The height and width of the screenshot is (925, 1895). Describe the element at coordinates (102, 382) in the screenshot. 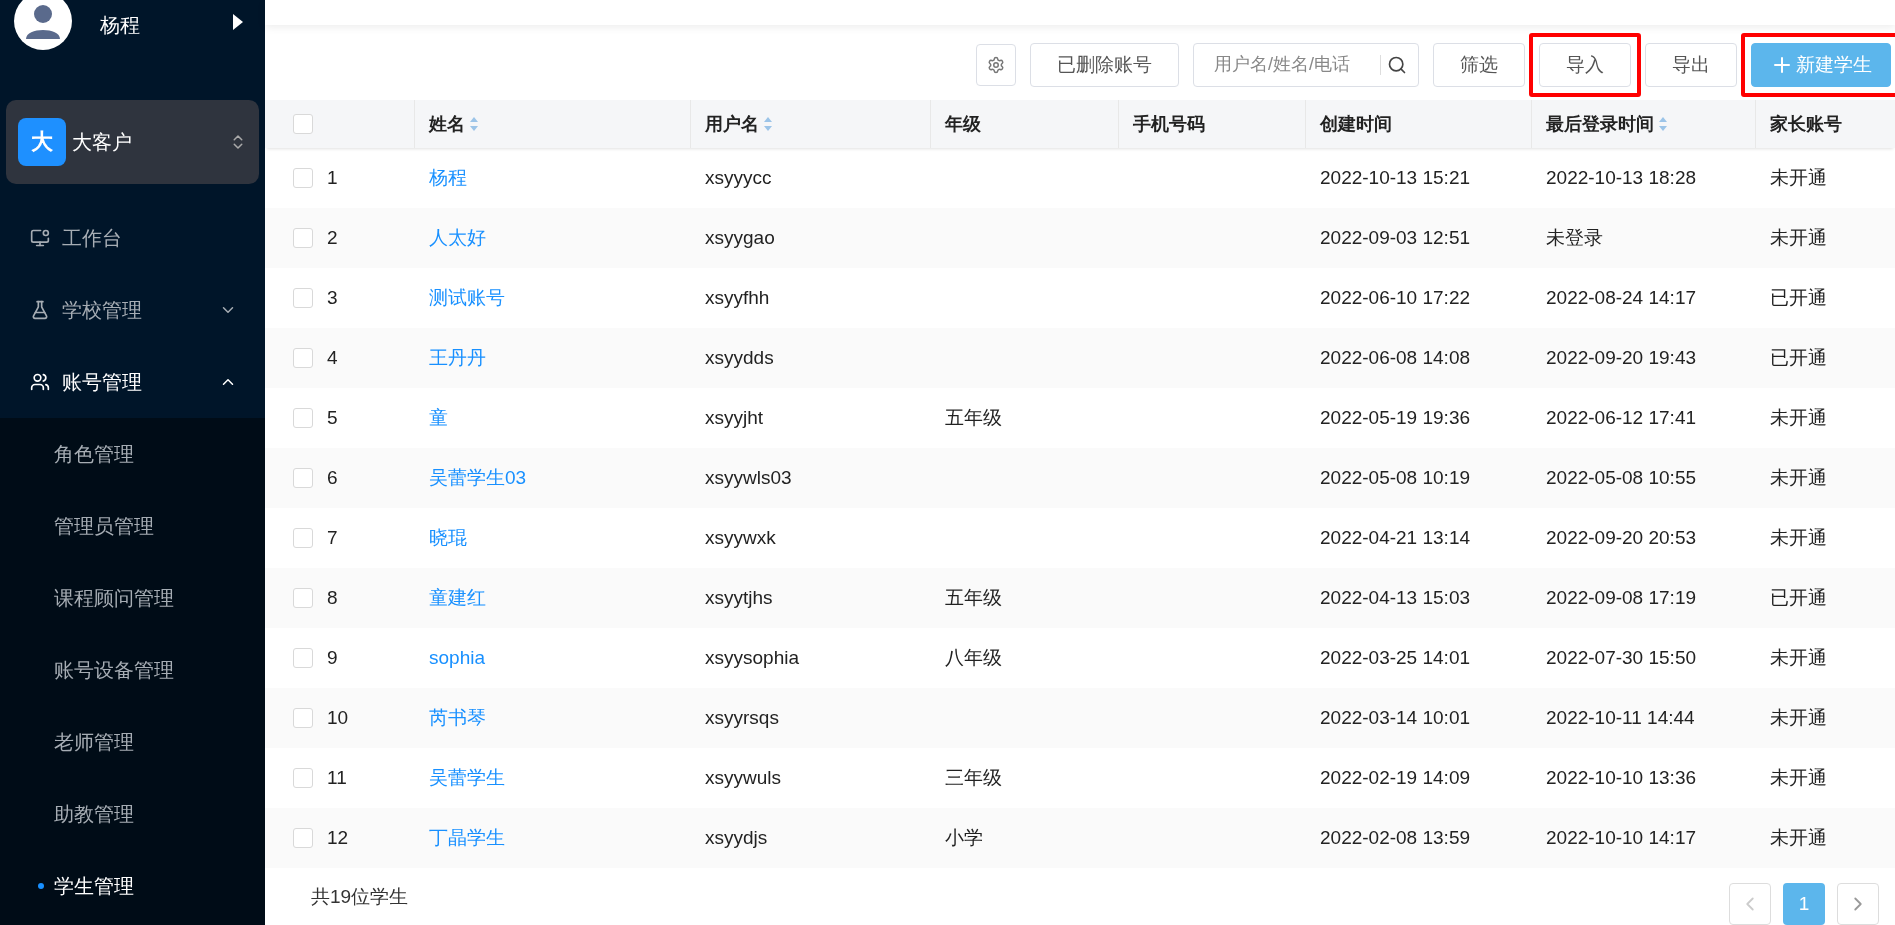

I see `menu-label: 账号管理` at that location.